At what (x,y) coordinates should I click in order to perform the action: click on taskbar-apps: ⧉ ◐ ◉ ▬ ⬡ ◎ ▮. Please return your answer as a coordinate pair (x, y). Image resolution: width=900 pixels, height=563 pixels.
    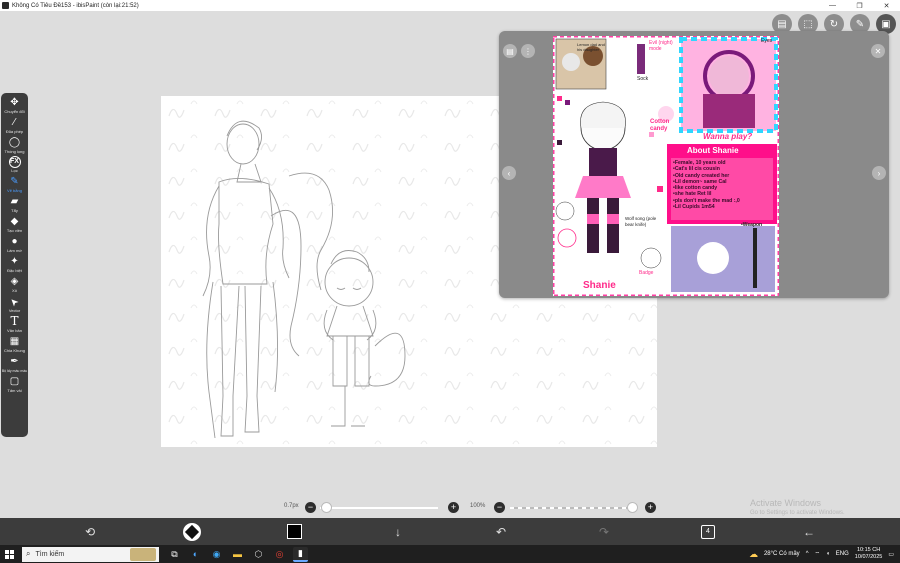
    Looking at the image, I should click on (237, 554).